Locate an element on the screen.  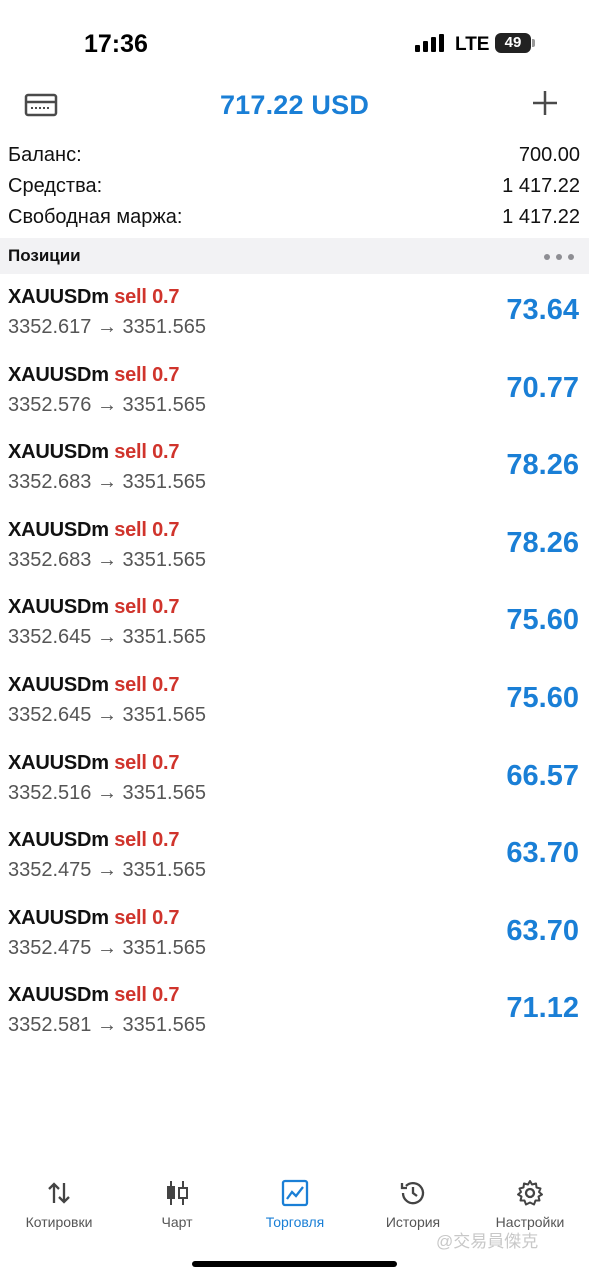
tab-trade: Торговля is located at coordinates (295, 1205).